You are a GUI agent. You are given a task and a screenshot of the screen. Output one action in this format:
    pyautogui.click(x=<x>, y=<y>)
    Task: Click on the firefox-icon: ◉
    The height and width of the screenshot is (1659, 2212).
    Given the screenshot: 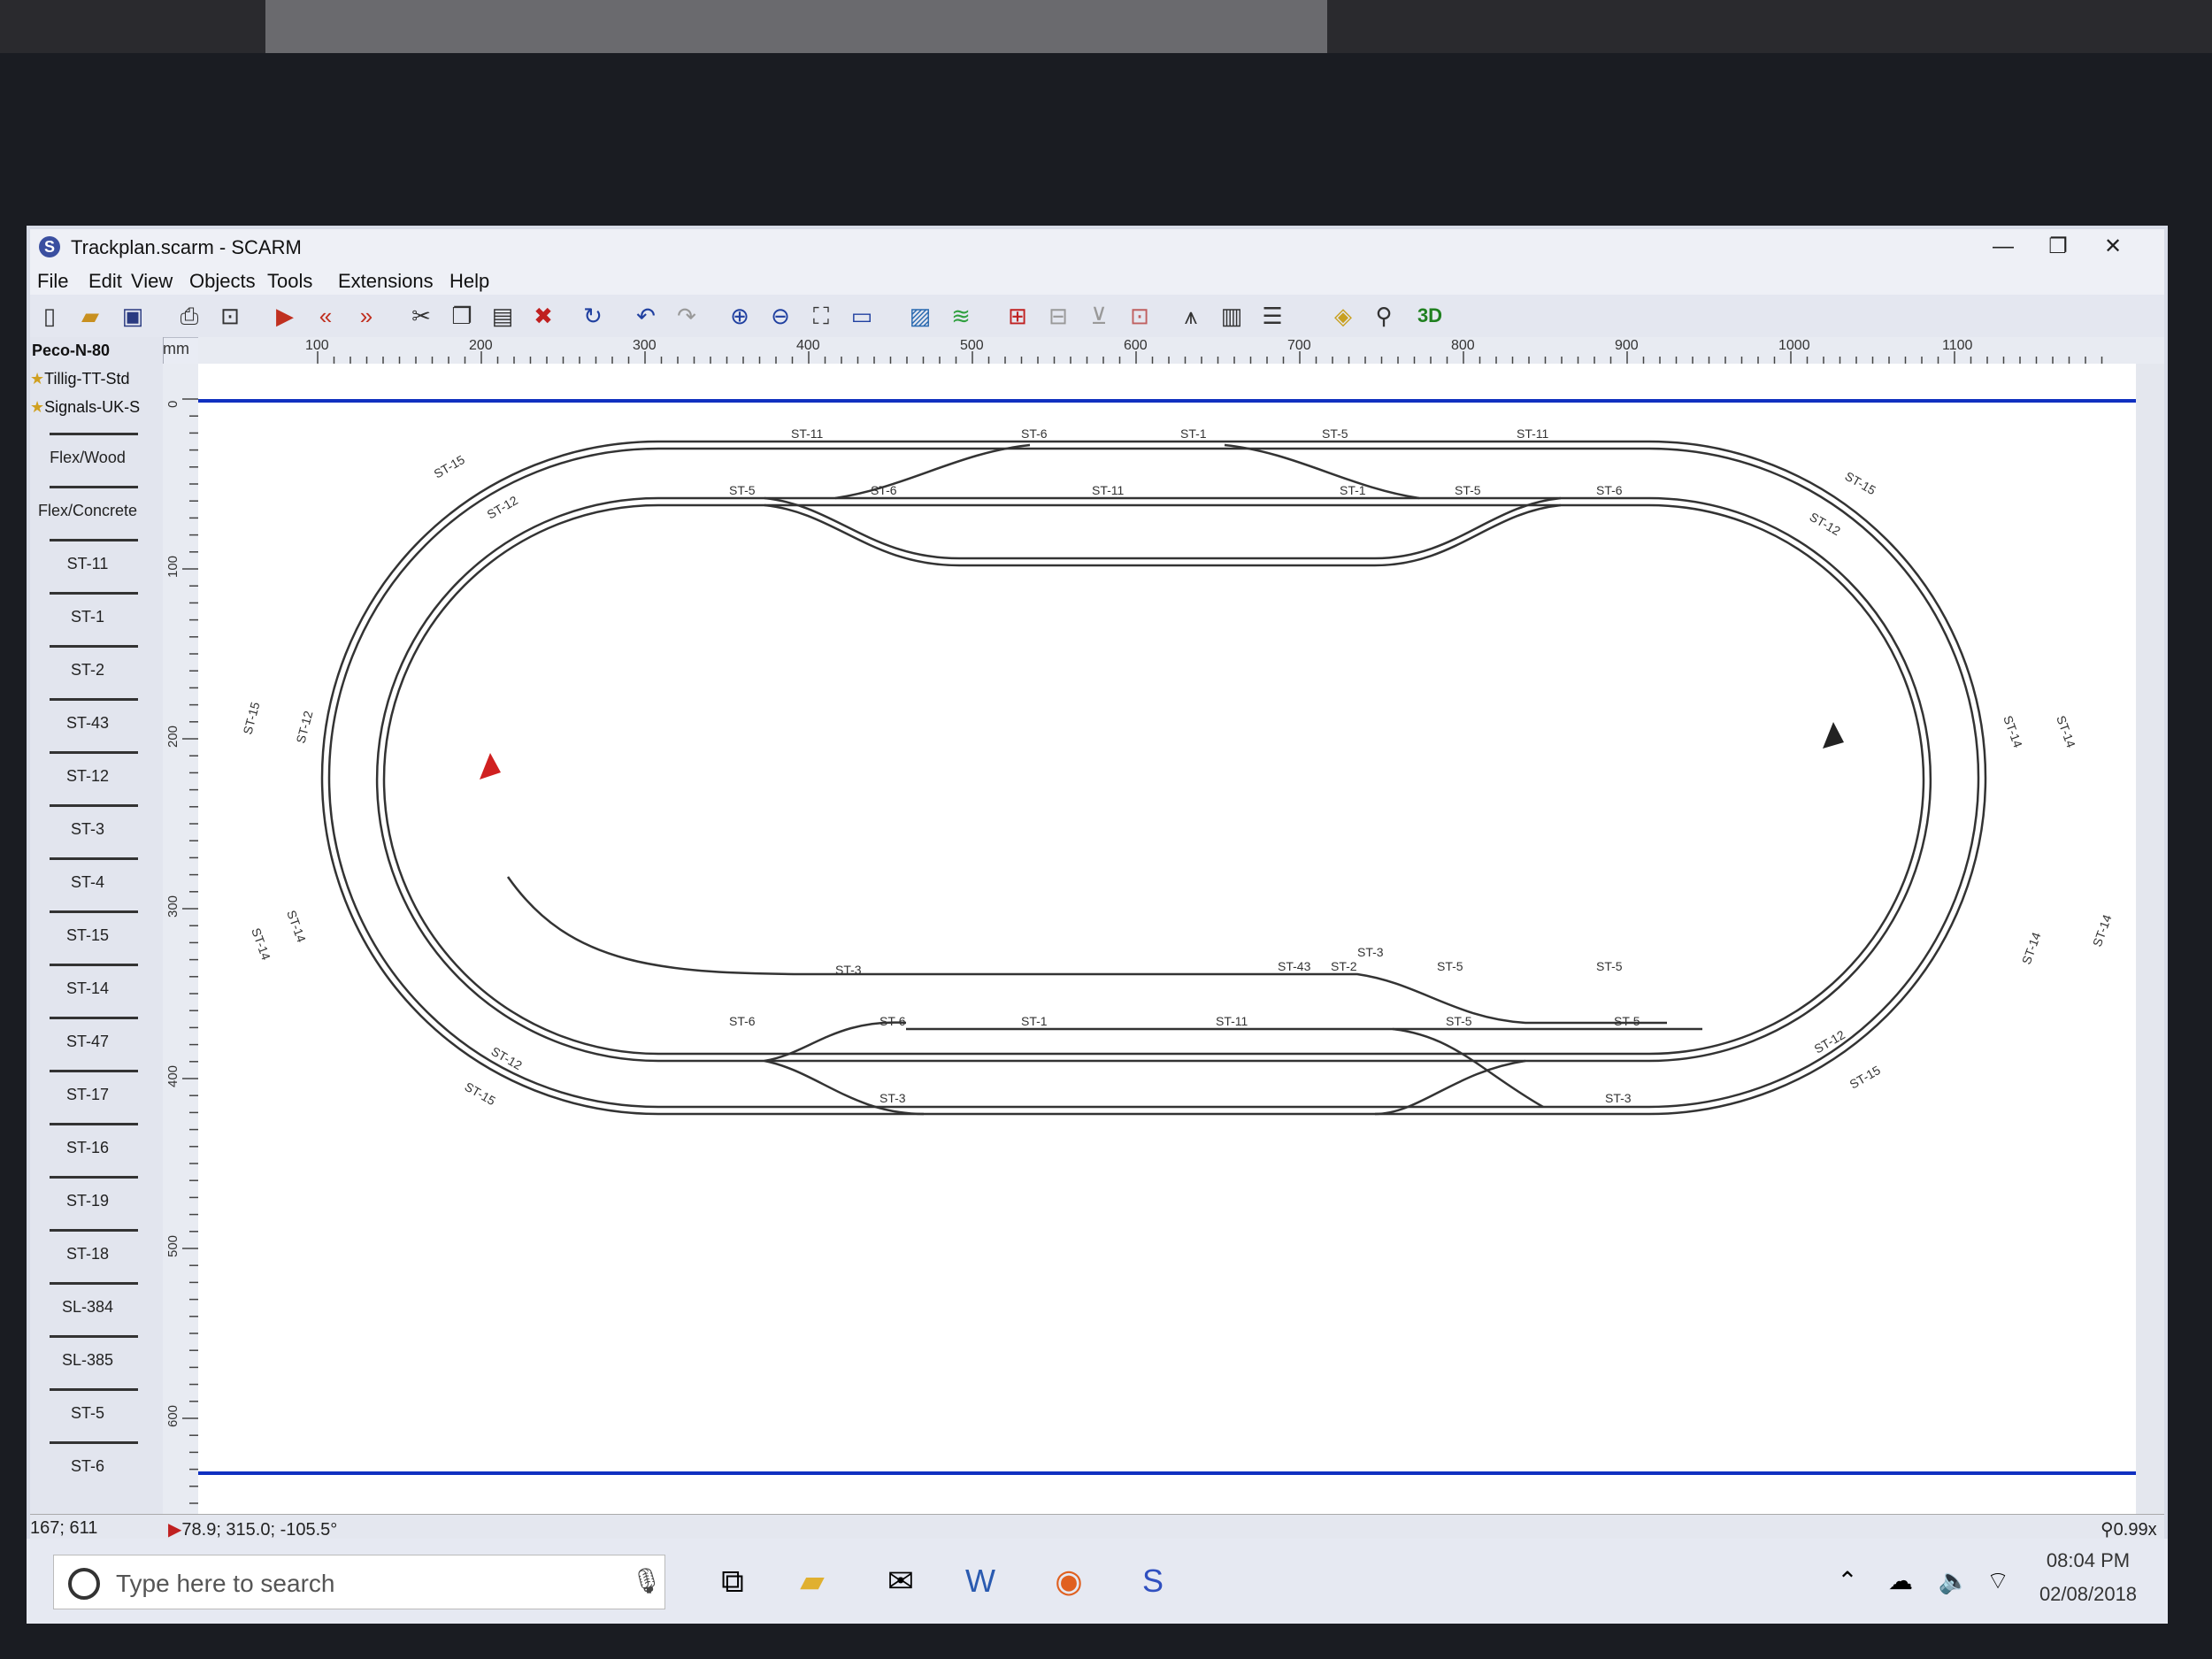 What is the action you would take?
    pyautogui.click(x=1069, y=1581)
    